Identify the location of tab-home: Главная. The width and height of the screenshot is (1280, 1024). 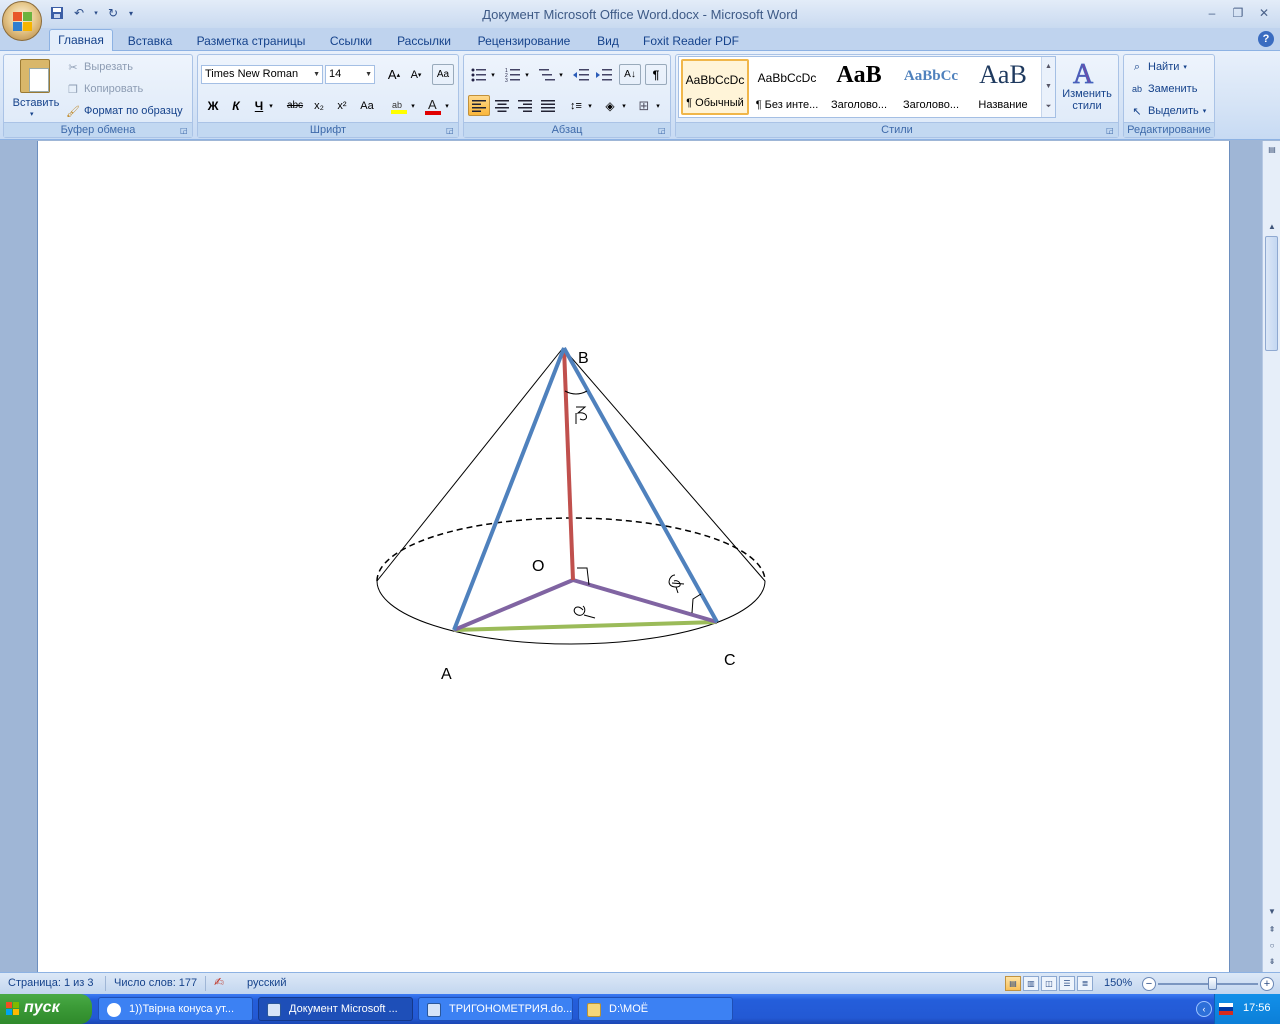
(81, 40).